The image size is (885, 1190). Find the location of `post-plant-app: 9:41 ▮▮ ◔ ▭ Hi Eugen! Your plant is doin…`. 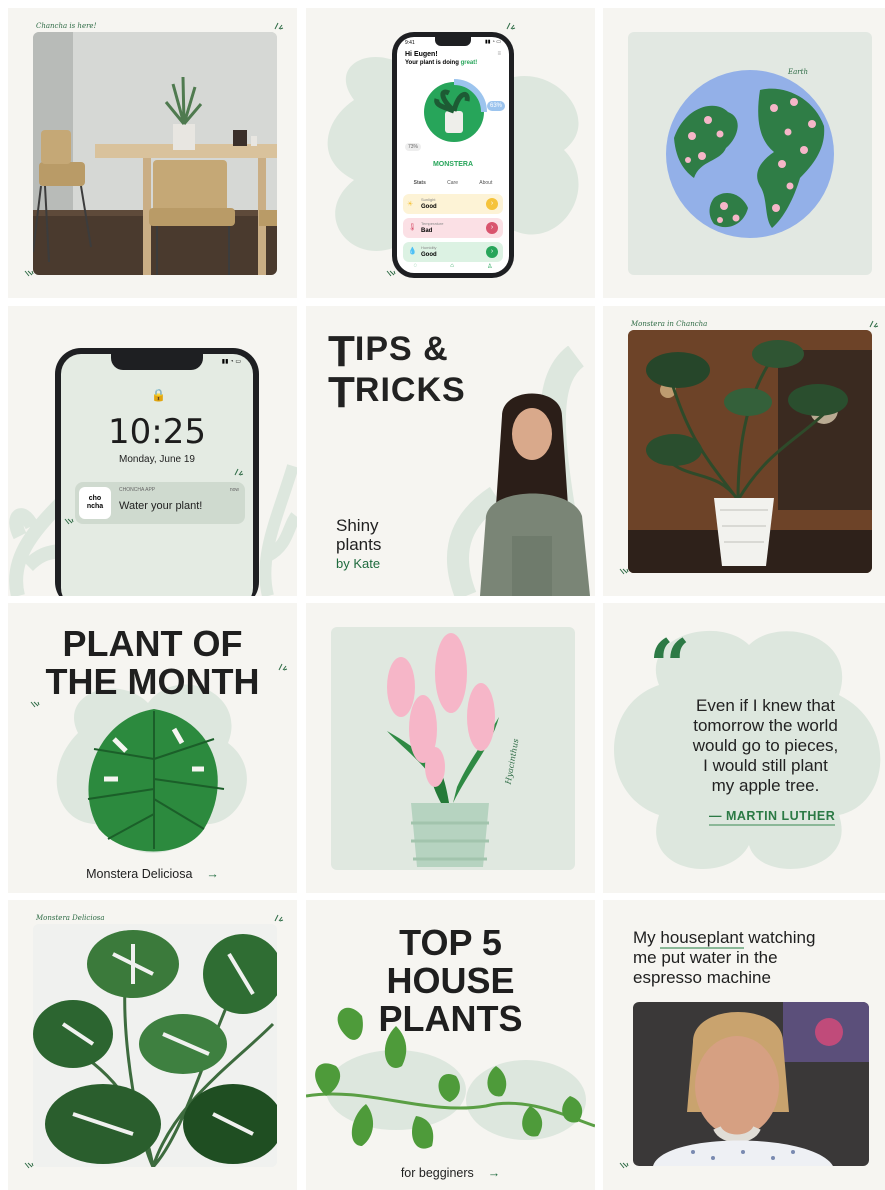

post-plant-app: 9:41 ▮▮ ◔ ▭ Hi Eugen! Your plant is doin… is located at coordinates (450, 153).